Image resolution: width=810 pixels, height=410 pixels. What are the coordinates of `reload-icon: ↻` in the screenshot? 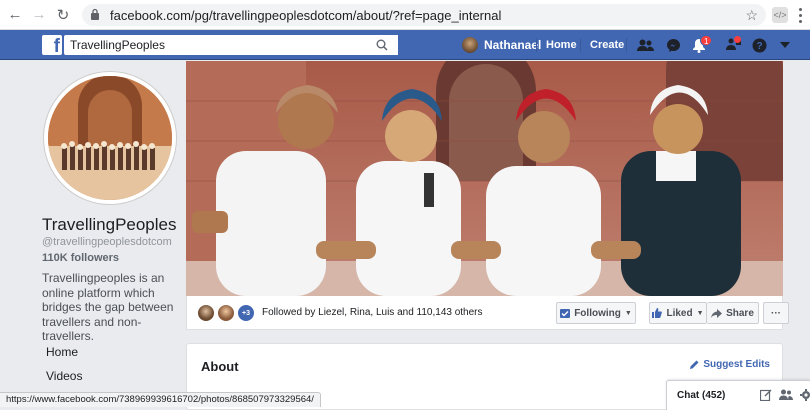 It's located at (63, 15).